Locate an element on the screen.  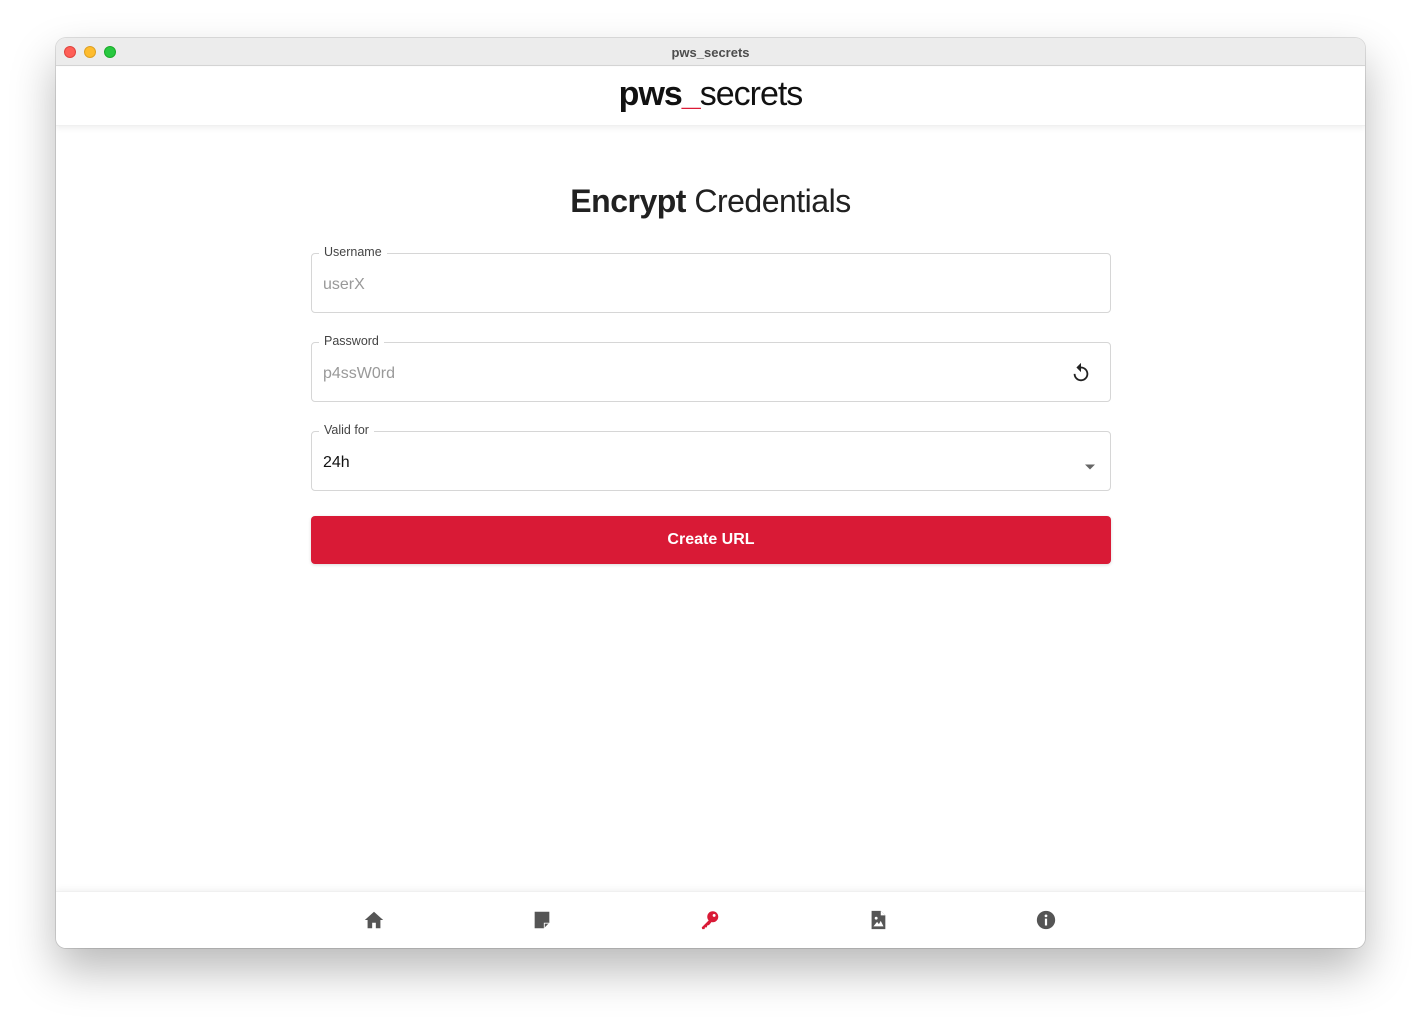
logo-part-secrets: secrets is located at coordinates (751, 94).